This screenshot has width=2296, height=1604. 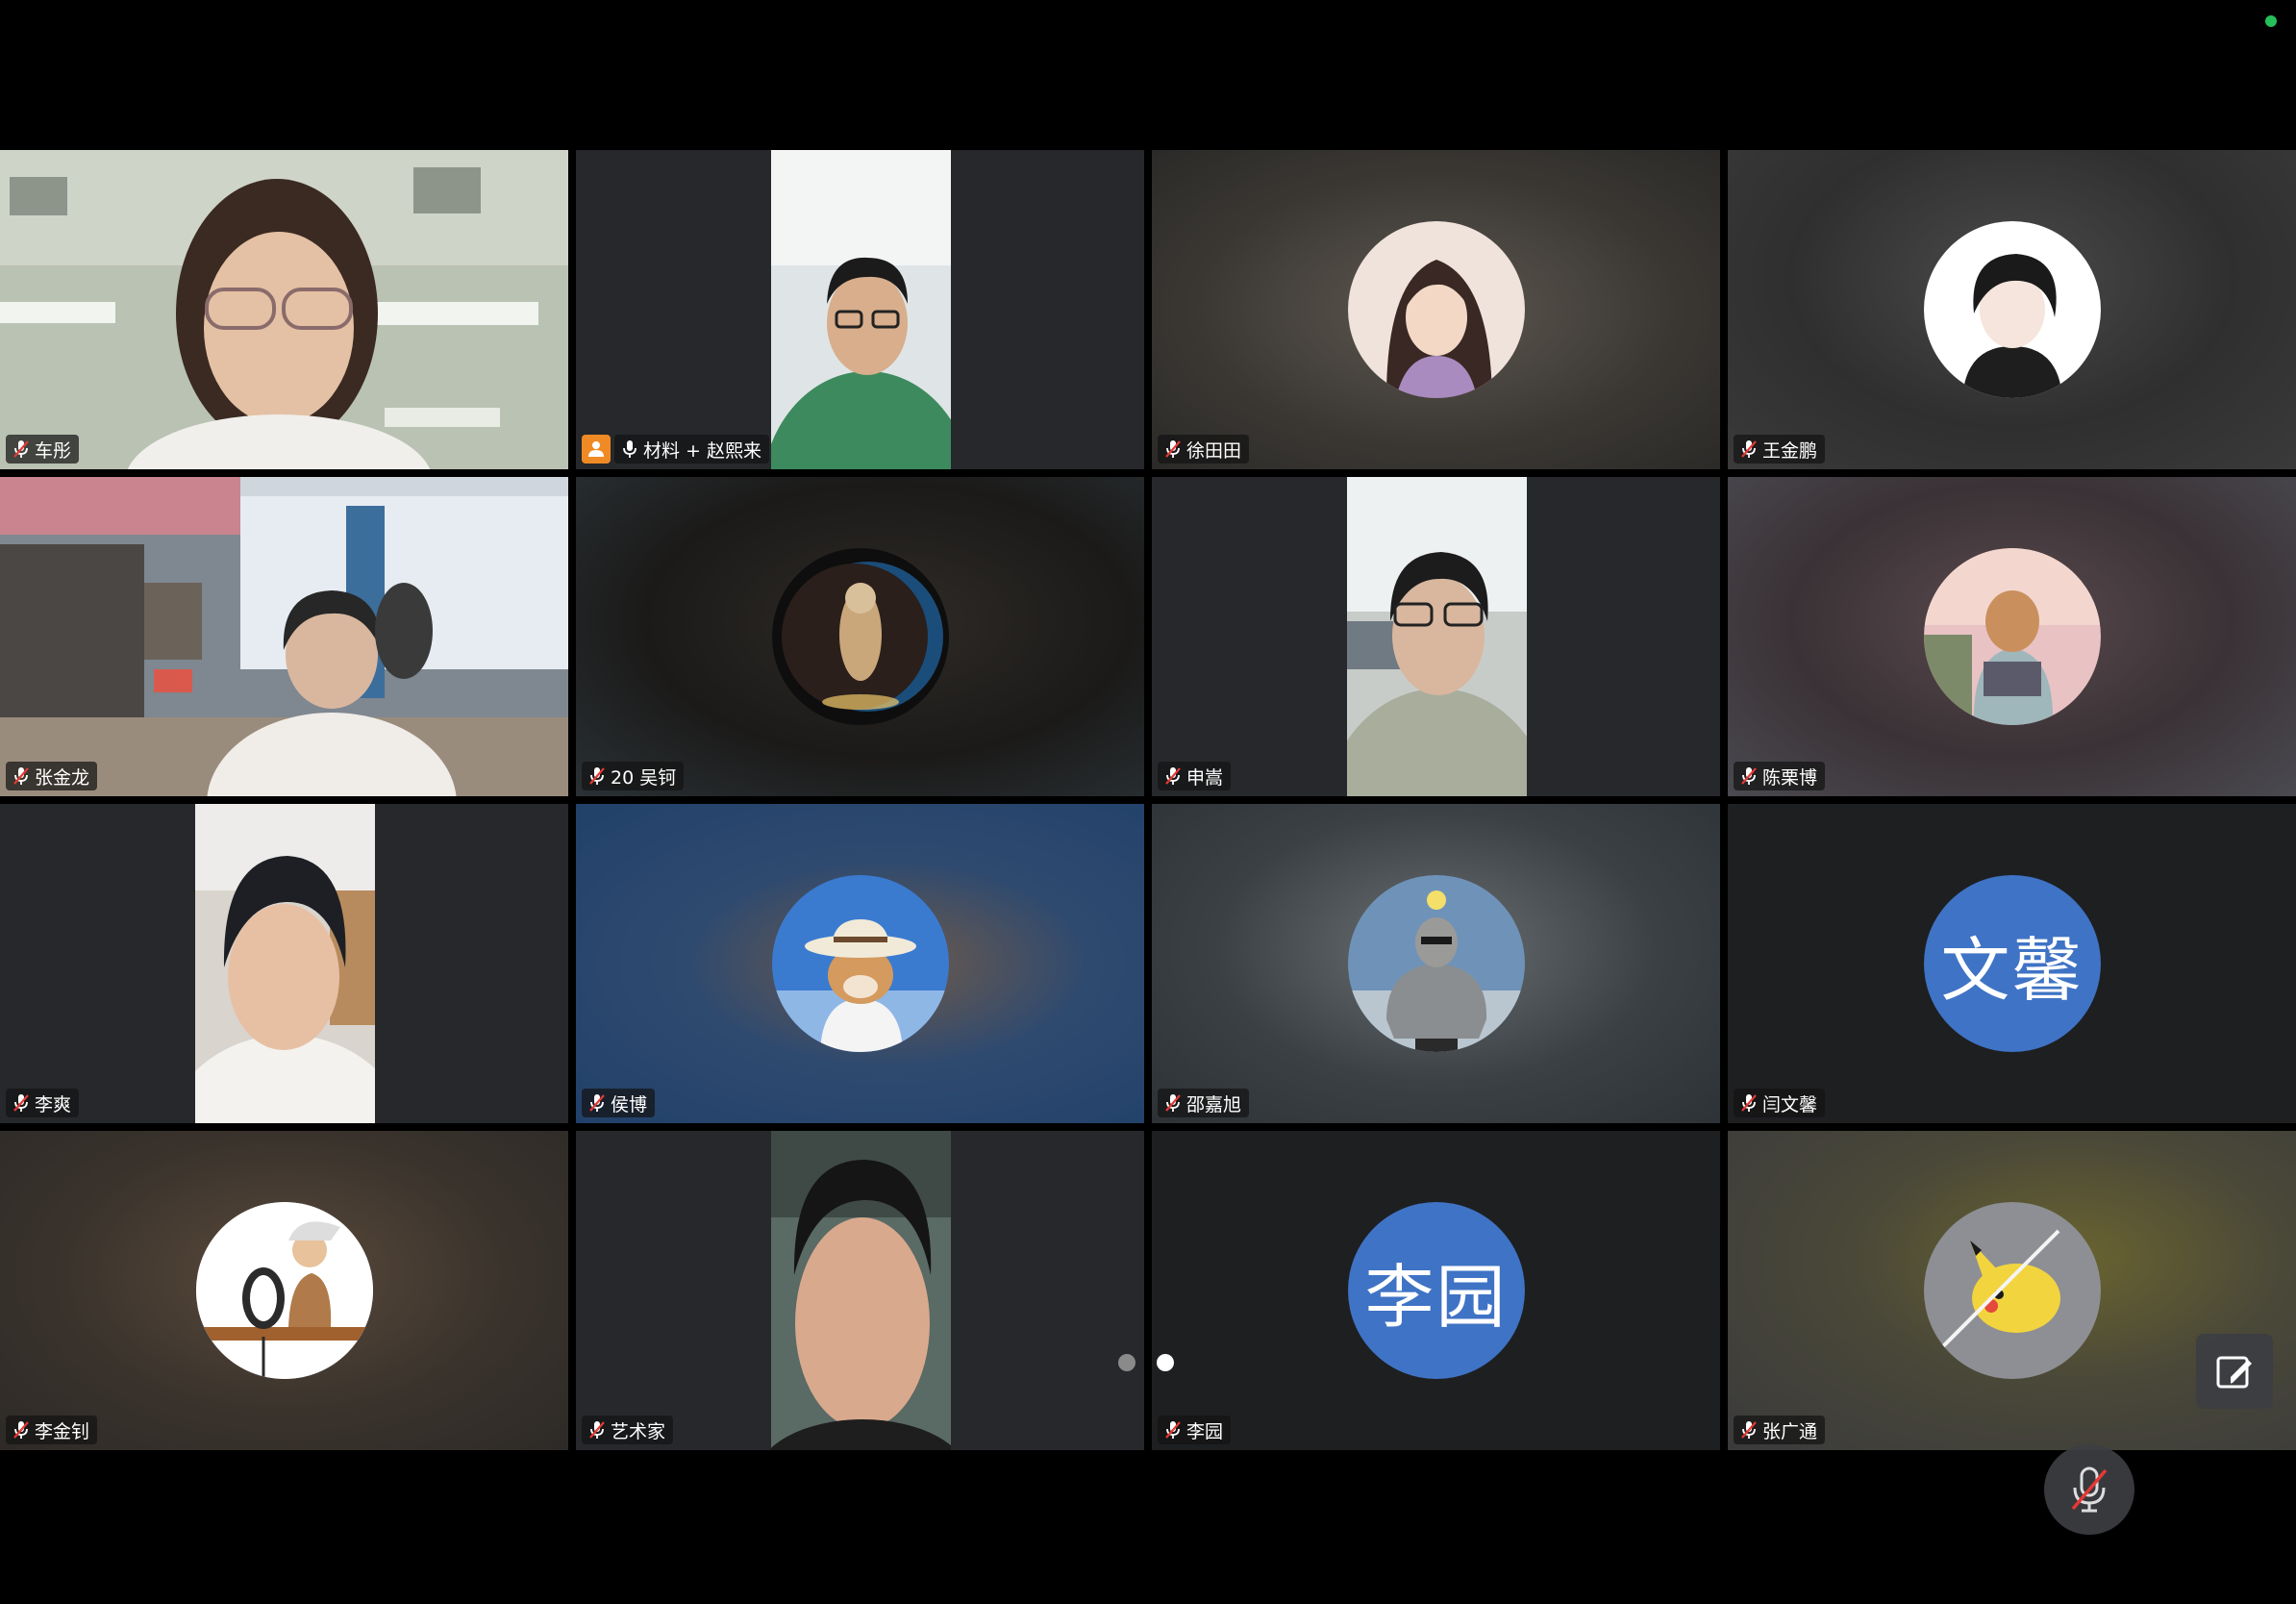 I want to click on participant-name: 艺术家, so click(x=638, y=1431).